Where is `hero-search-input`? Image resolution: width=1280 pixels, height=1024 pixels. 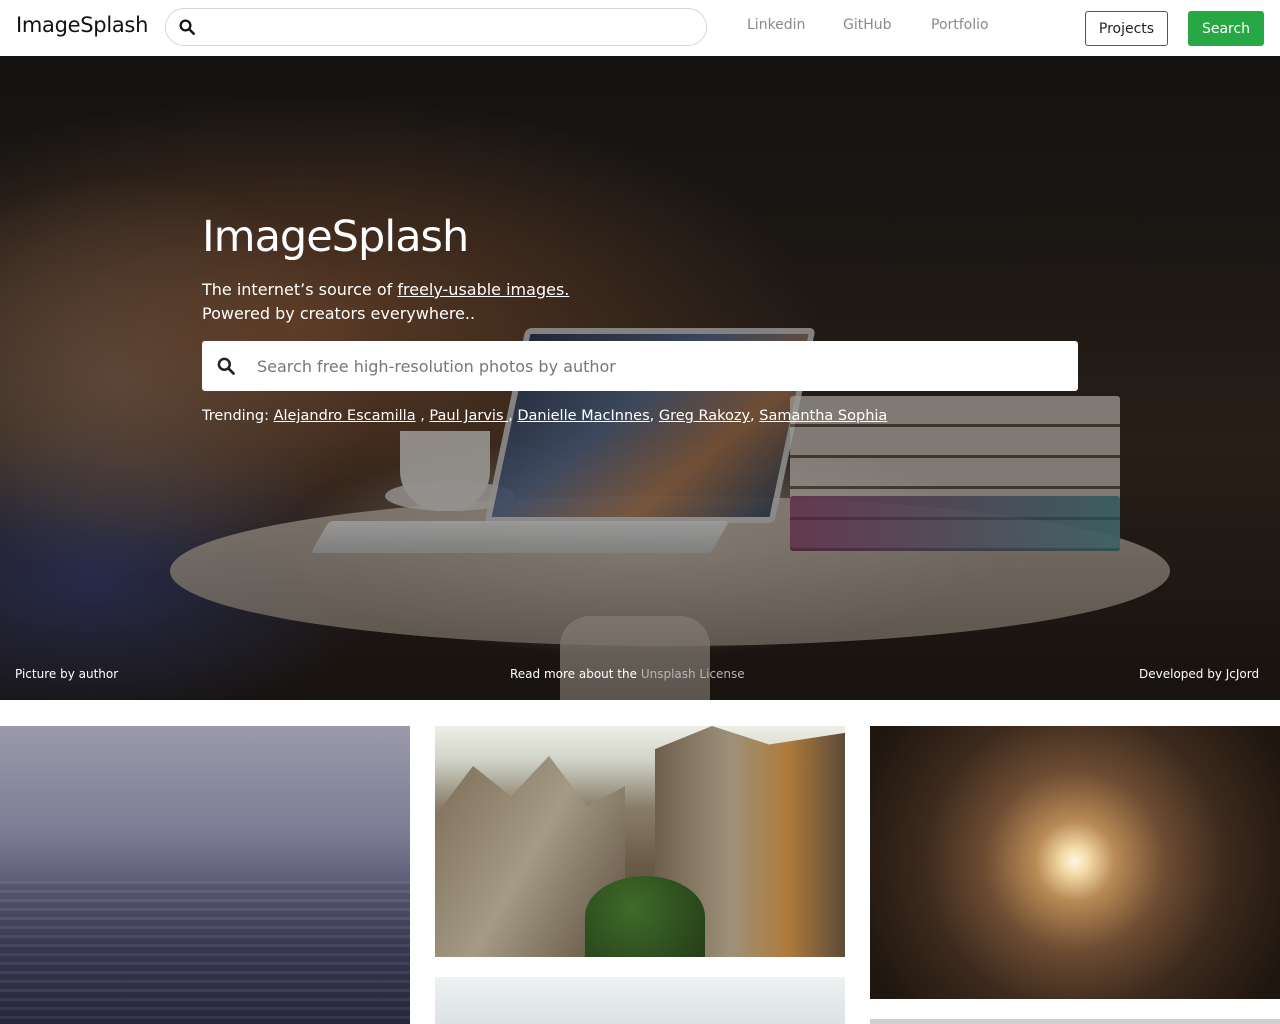
hero-search-input is located at coordinates (658, 366).